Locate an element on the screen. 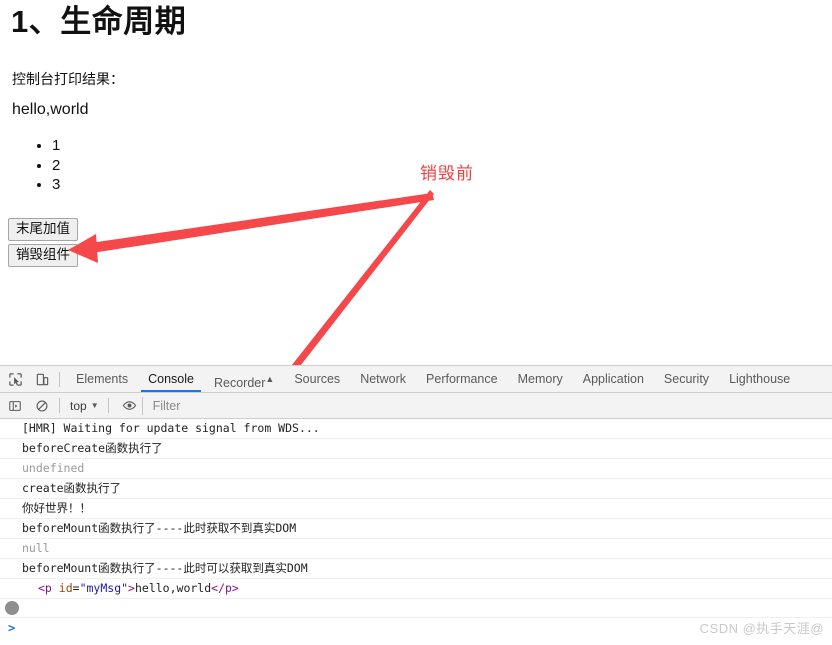  tab-lighthouse: Lighthouse is located at coordinates (759, 379).